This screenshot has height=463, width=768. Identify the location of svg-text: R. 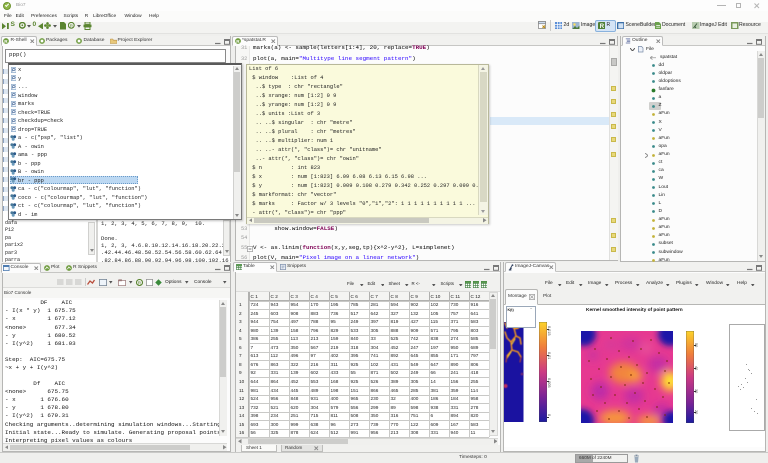
(601, 26).